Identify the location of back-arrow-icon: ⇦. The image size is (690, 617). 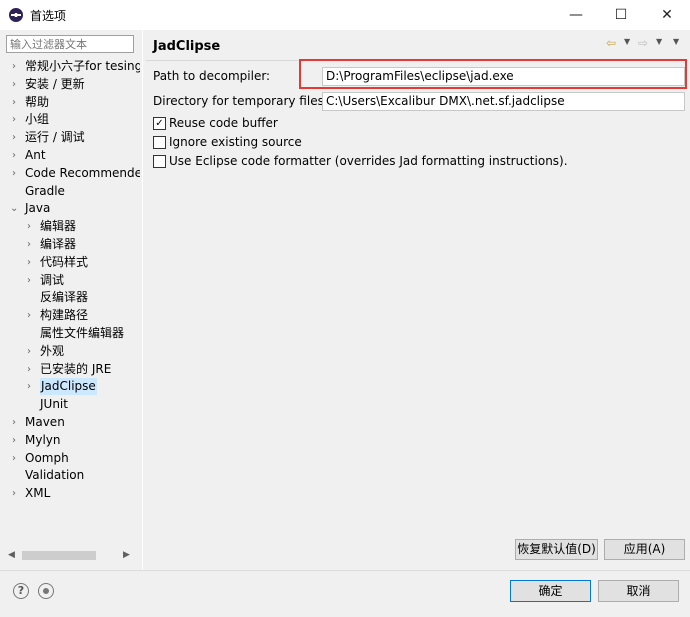
(611, 43).